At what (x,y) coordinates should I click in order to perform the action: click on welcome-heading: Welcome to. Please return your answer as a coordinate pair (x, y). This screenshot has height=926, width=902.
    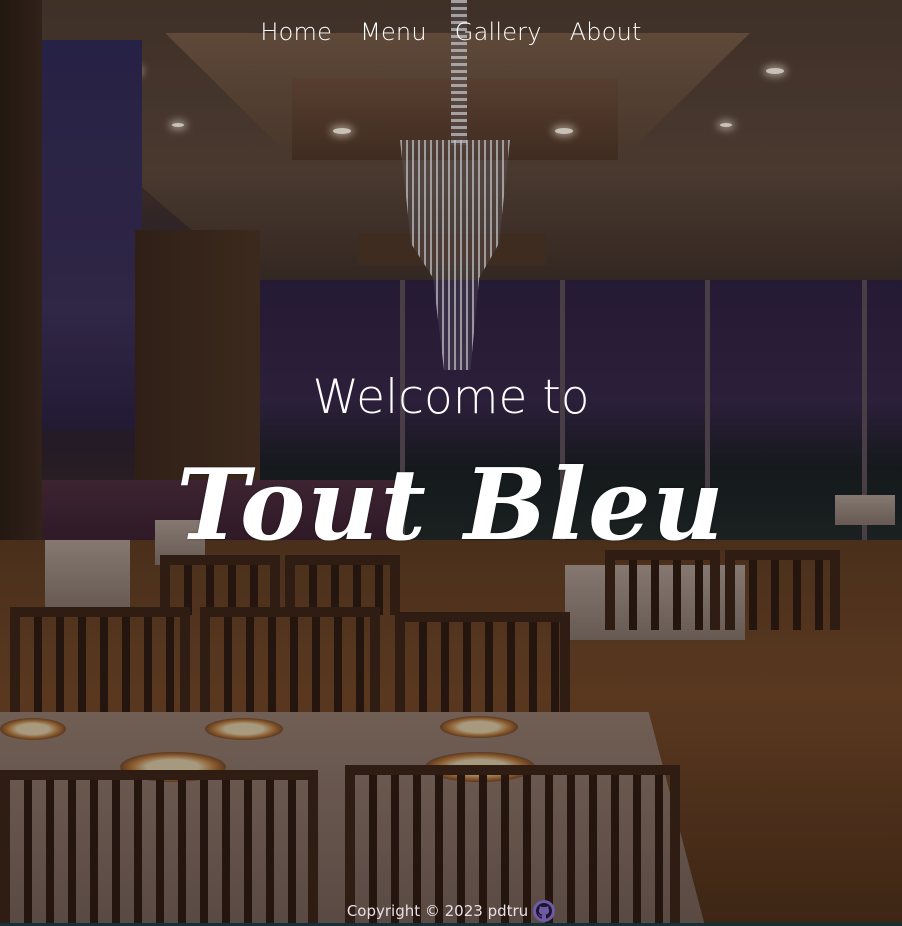
    Looking at the image, I should click on (451, 397).